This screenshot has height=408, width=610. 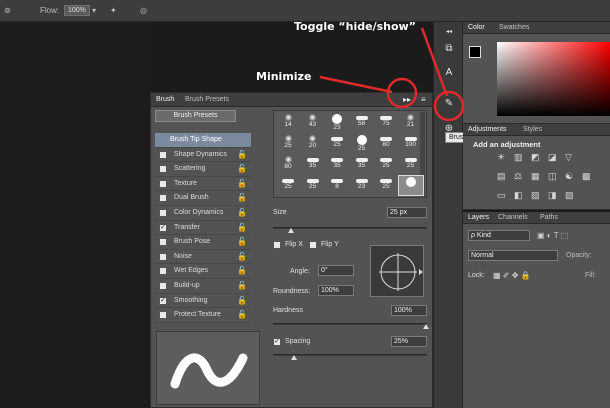 What do you see at coordinates (402, 93) in the screenshot?
I see `minimize-circle` at bounding box center [402, 93].